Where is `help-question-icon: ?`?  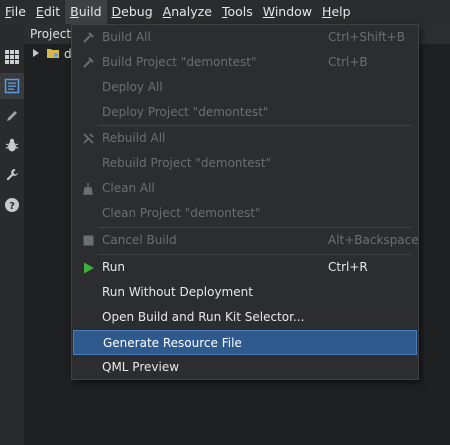
help-question-icon: ? is located at coordinates (12, 205).